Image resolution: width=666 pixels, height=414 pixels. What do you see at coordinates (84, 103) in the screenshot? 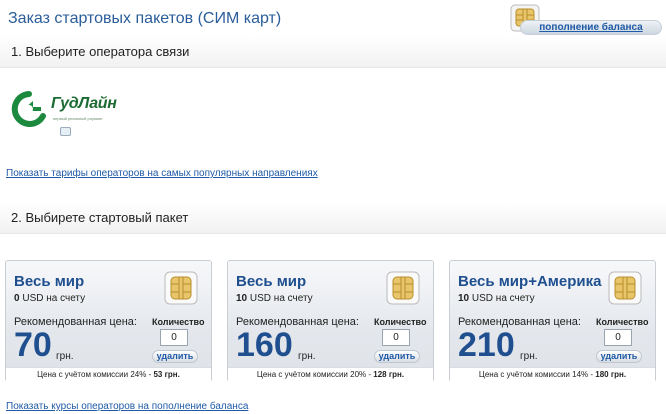
I see `operator-name: ГудЛайн` at bounding box center [84, 103].